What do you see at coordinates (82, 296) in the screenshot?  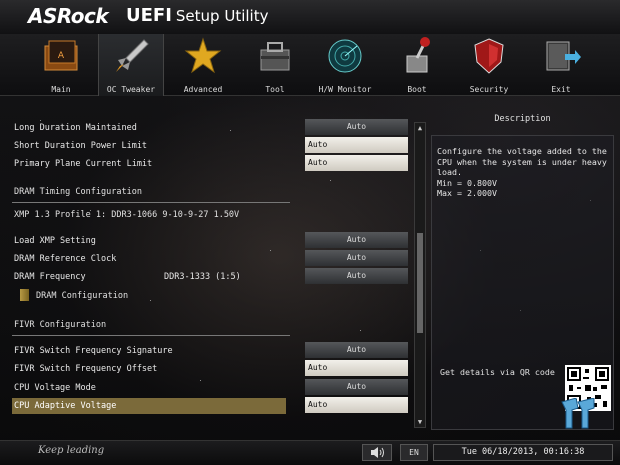 I see `submenu-dram-configuration: DRAM Configuration` at bounding box center [82, 296].